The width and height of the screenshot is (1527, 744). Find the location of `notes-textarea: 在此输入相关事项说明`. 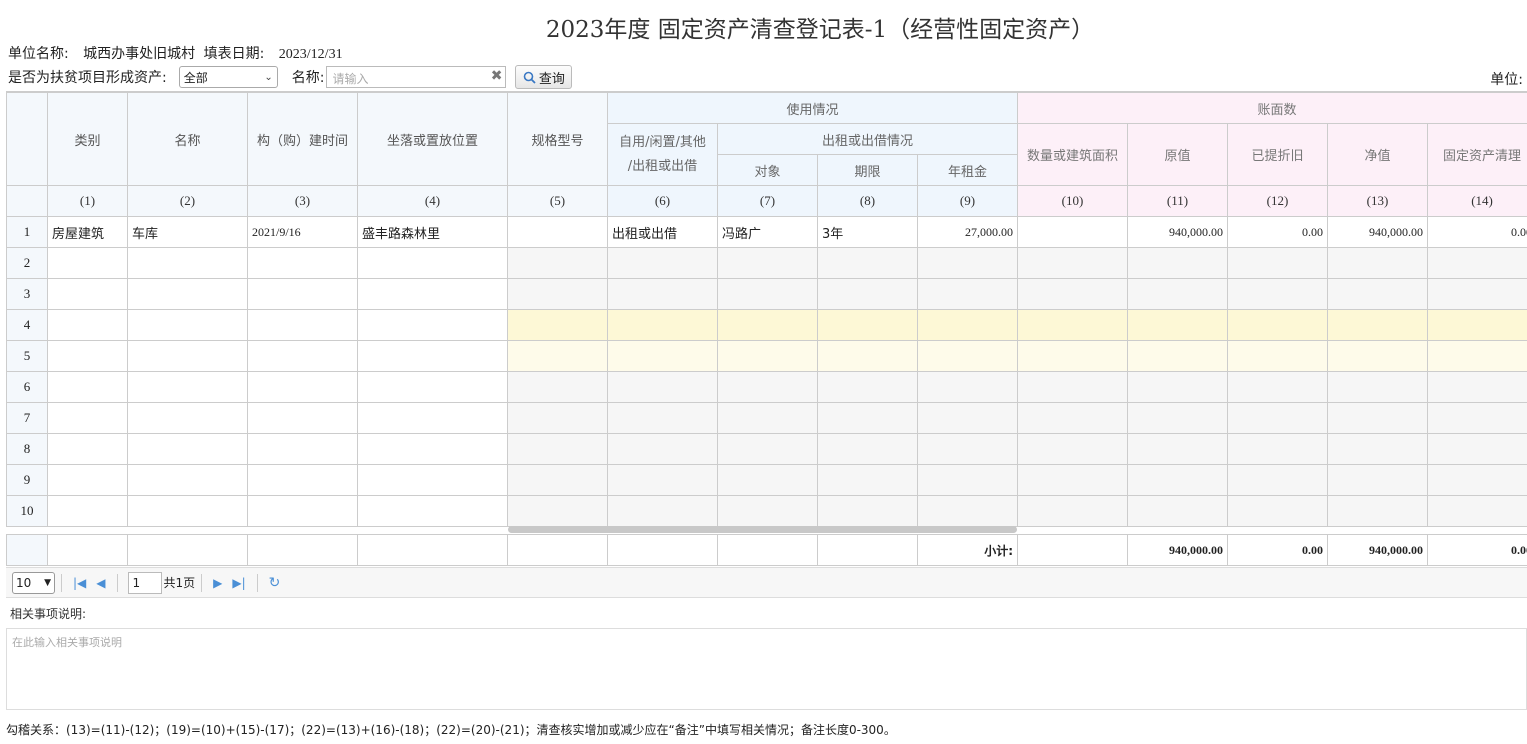

notes-textarea: 在此输入相关事项说明 is located at coordinates (766, 669).